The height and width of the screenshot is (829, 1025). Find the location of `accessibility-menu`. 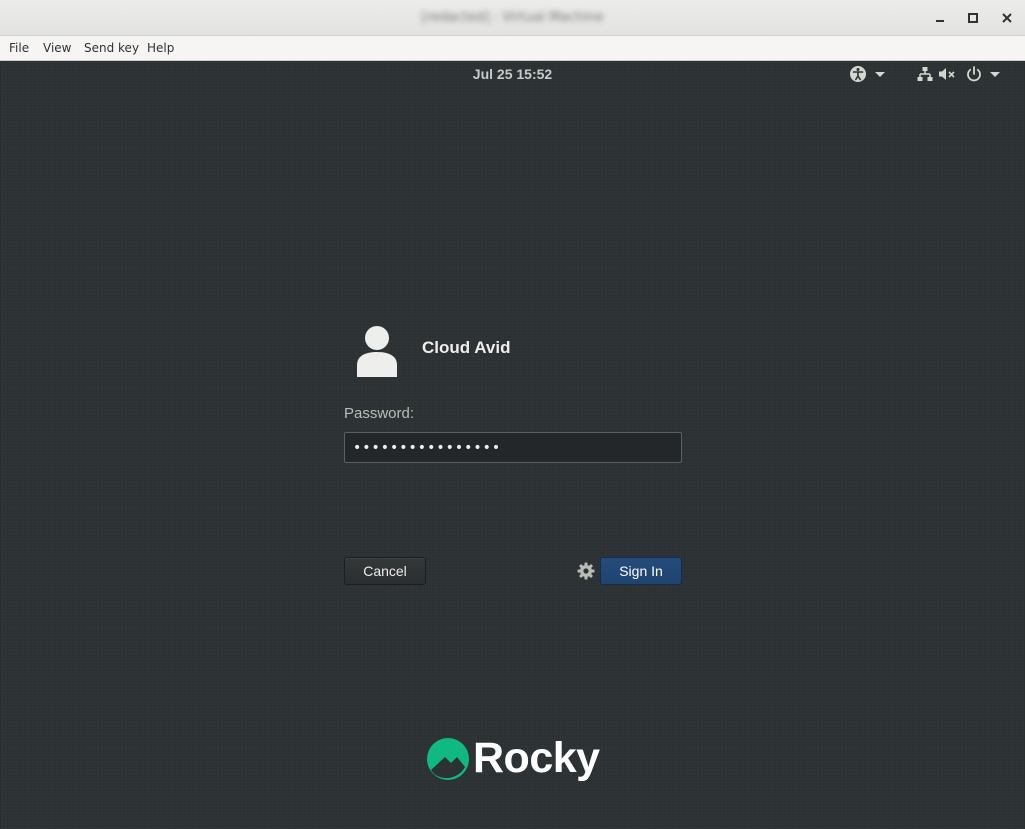

accessibility-menu is located at coordinates (868, 74).